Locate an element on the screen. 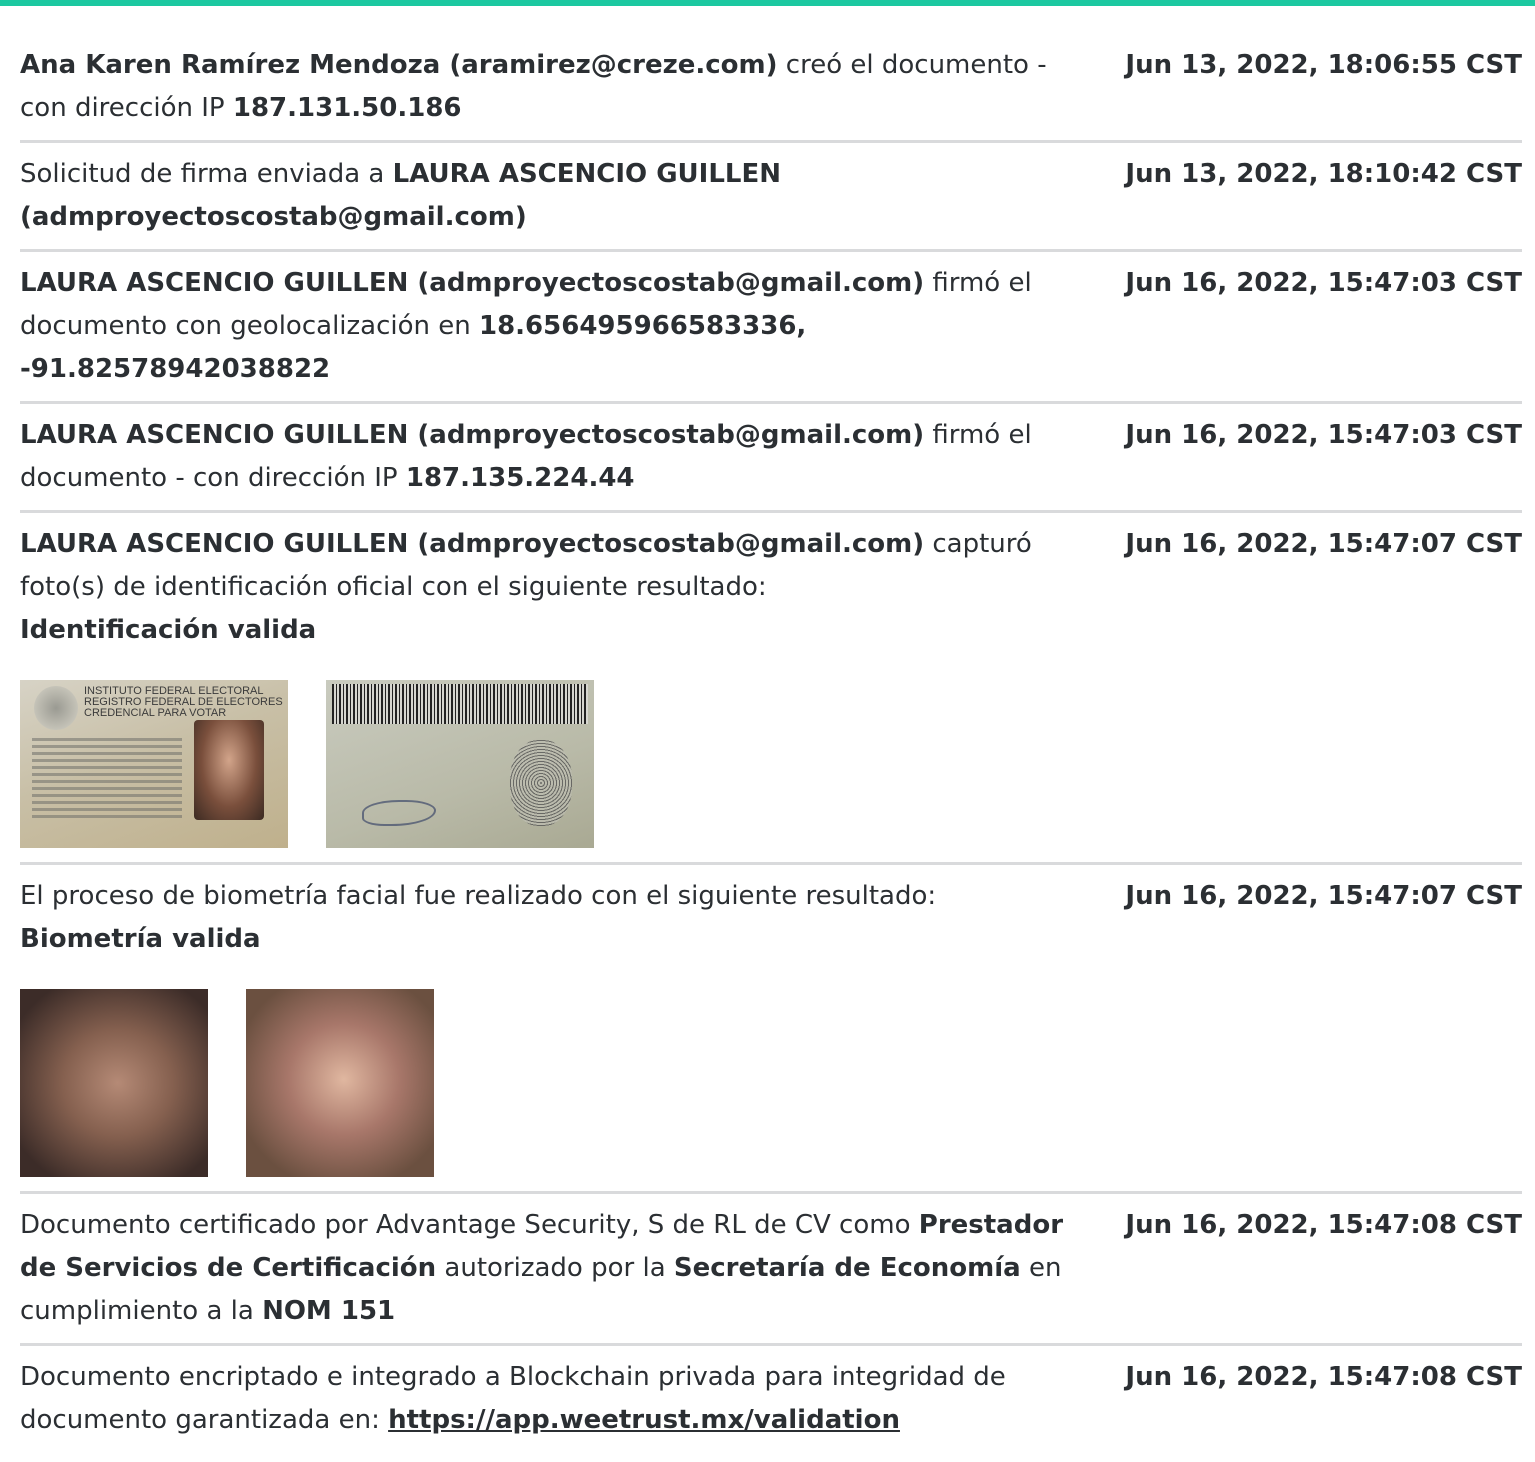  id-card-text-lines is located at coordinates (107, 778).